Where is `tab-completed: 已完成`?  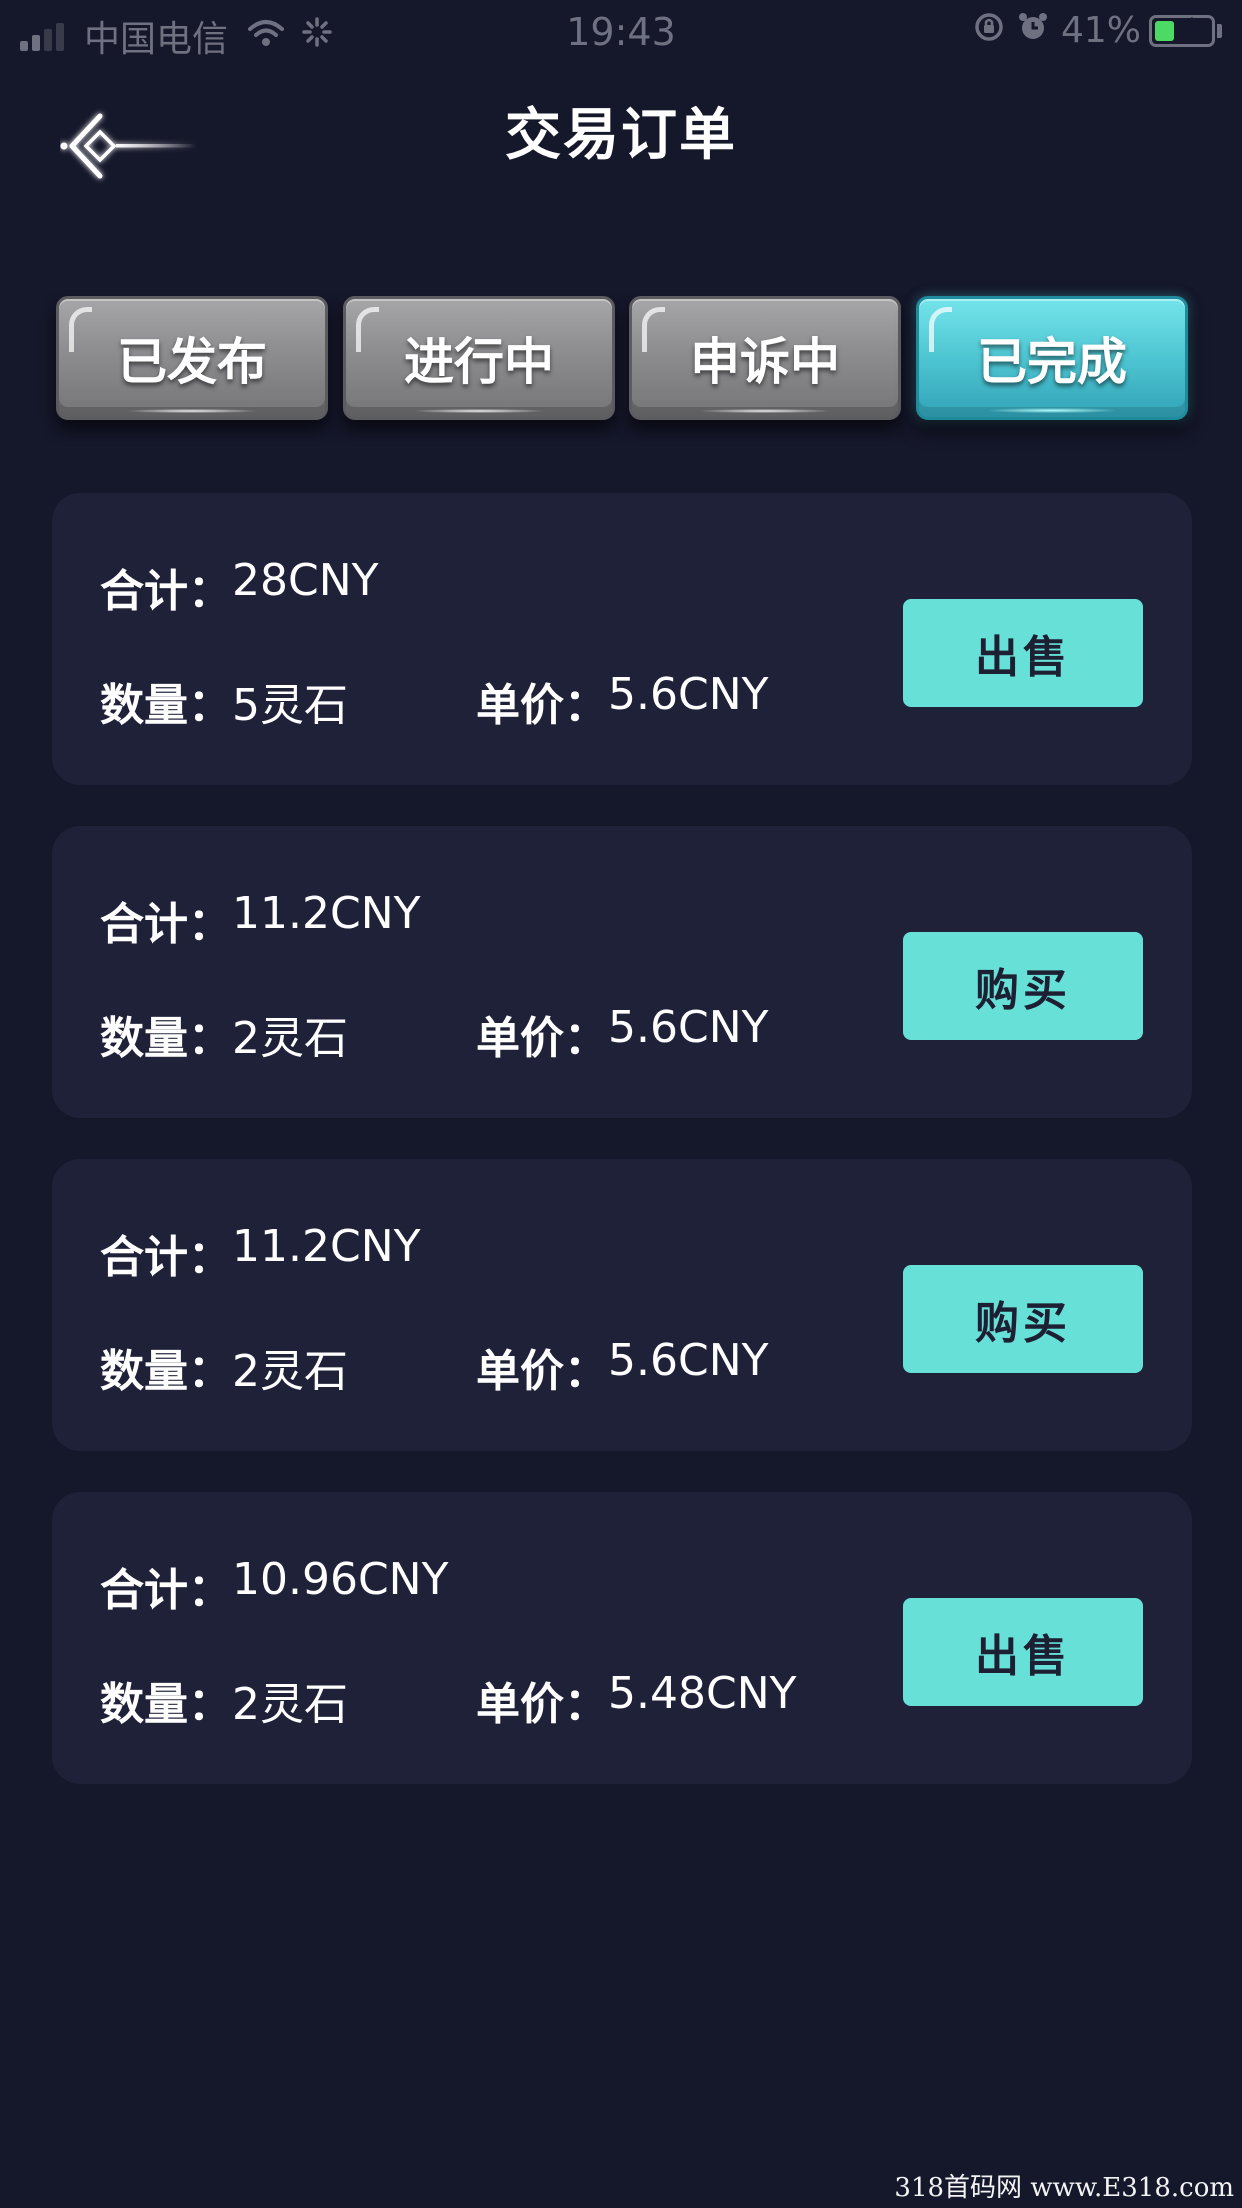
tab-completed: 已完成 is located at coordinates (1052, 358).